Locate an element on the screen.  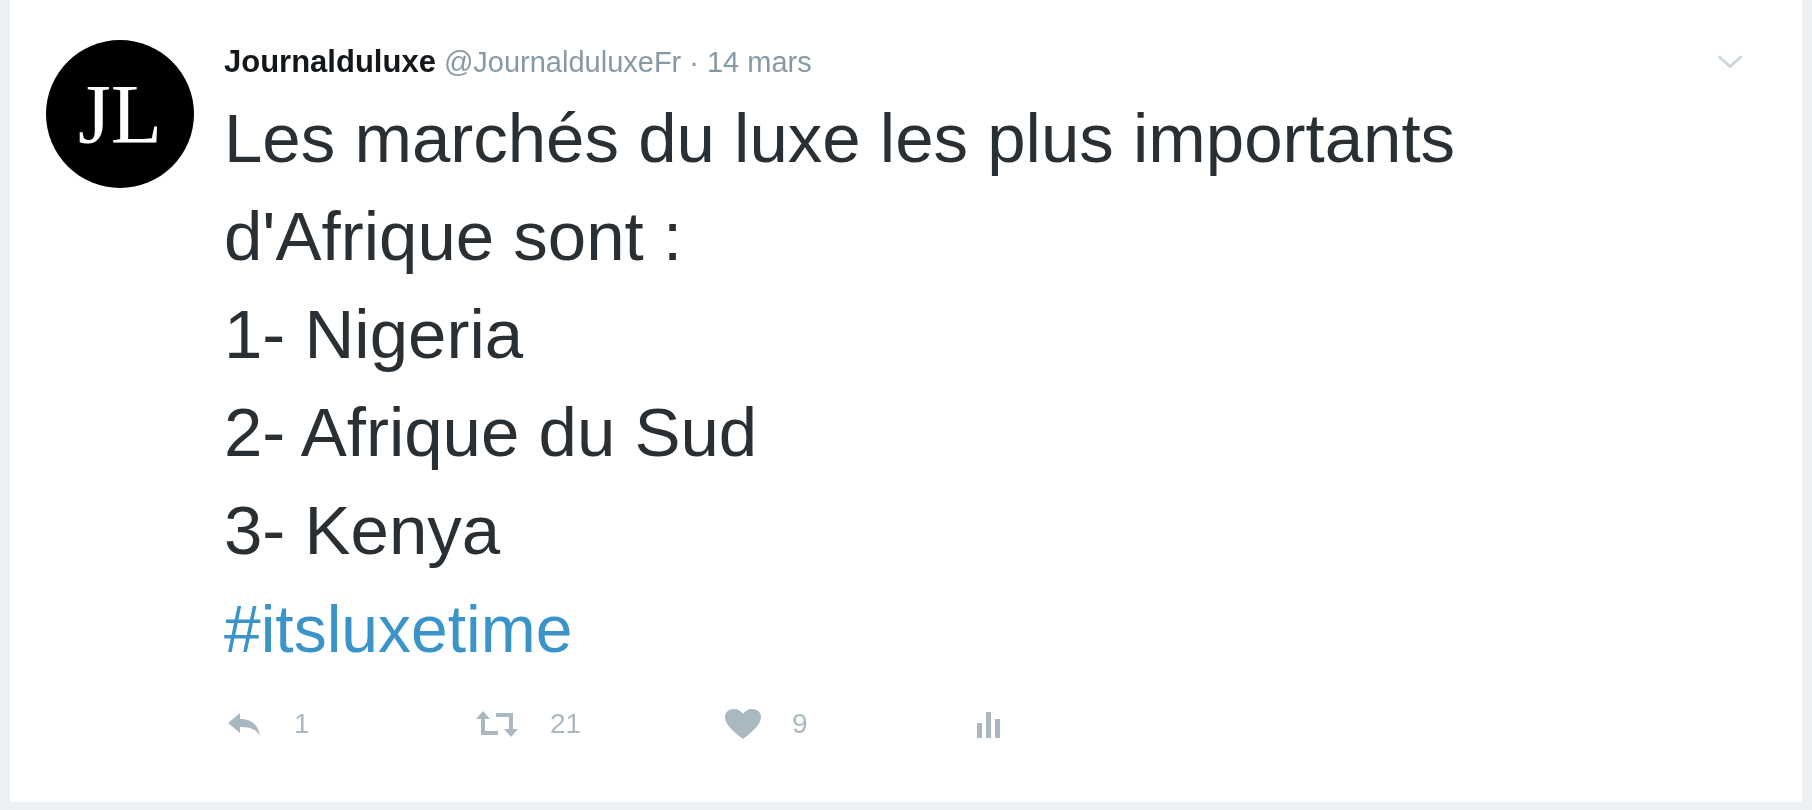
chevron-down-icon is located at coordinates (1730, 62).